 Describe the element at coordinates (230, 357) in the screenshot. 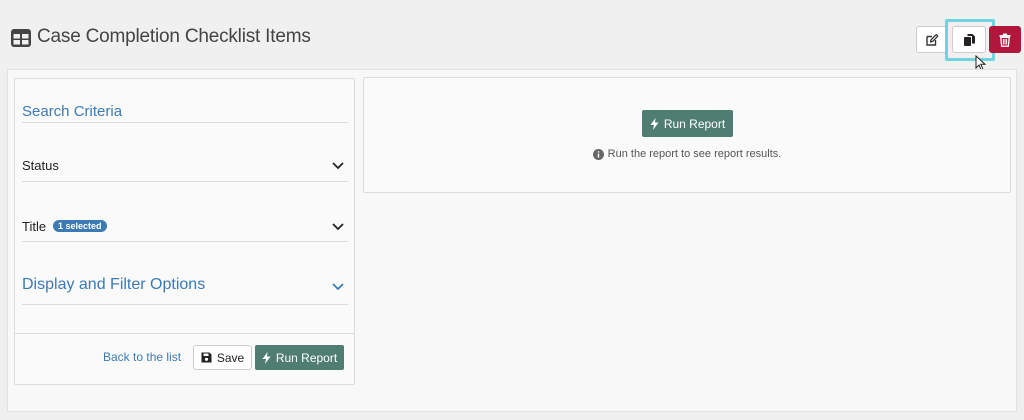

I see `save-button-label: Save` at that location.